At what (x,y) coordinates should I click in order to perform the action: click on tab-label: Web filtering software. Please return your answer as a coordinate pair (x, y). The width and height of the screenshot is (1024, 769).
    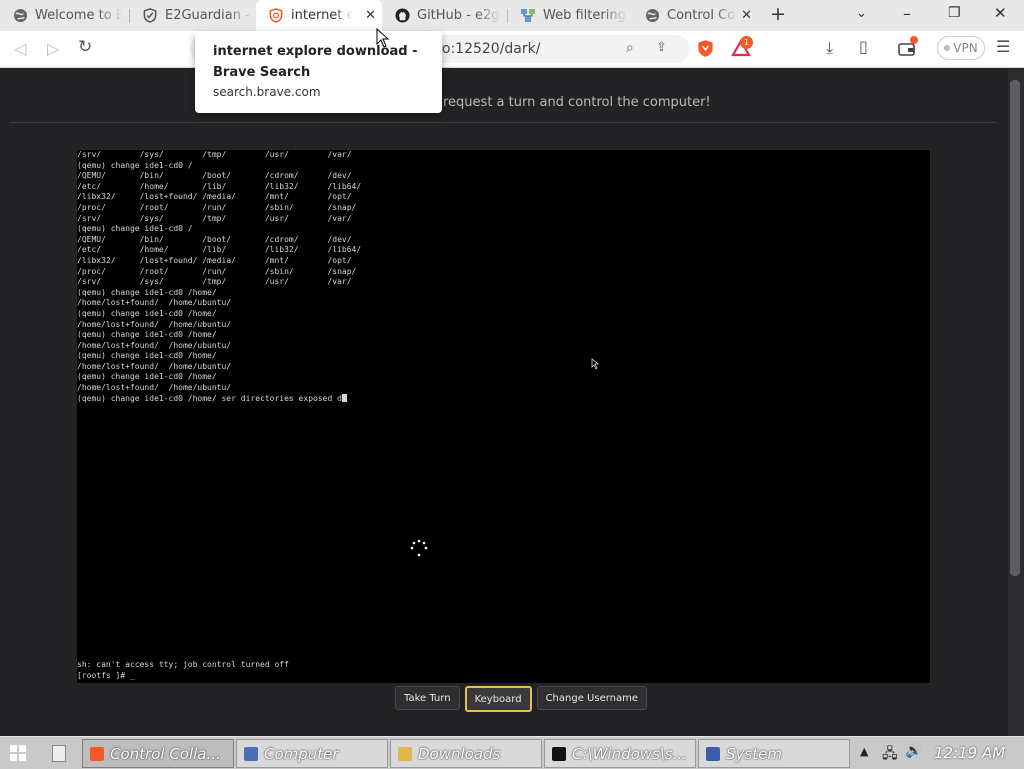
    Looking at the image, I should click on (585, 15).